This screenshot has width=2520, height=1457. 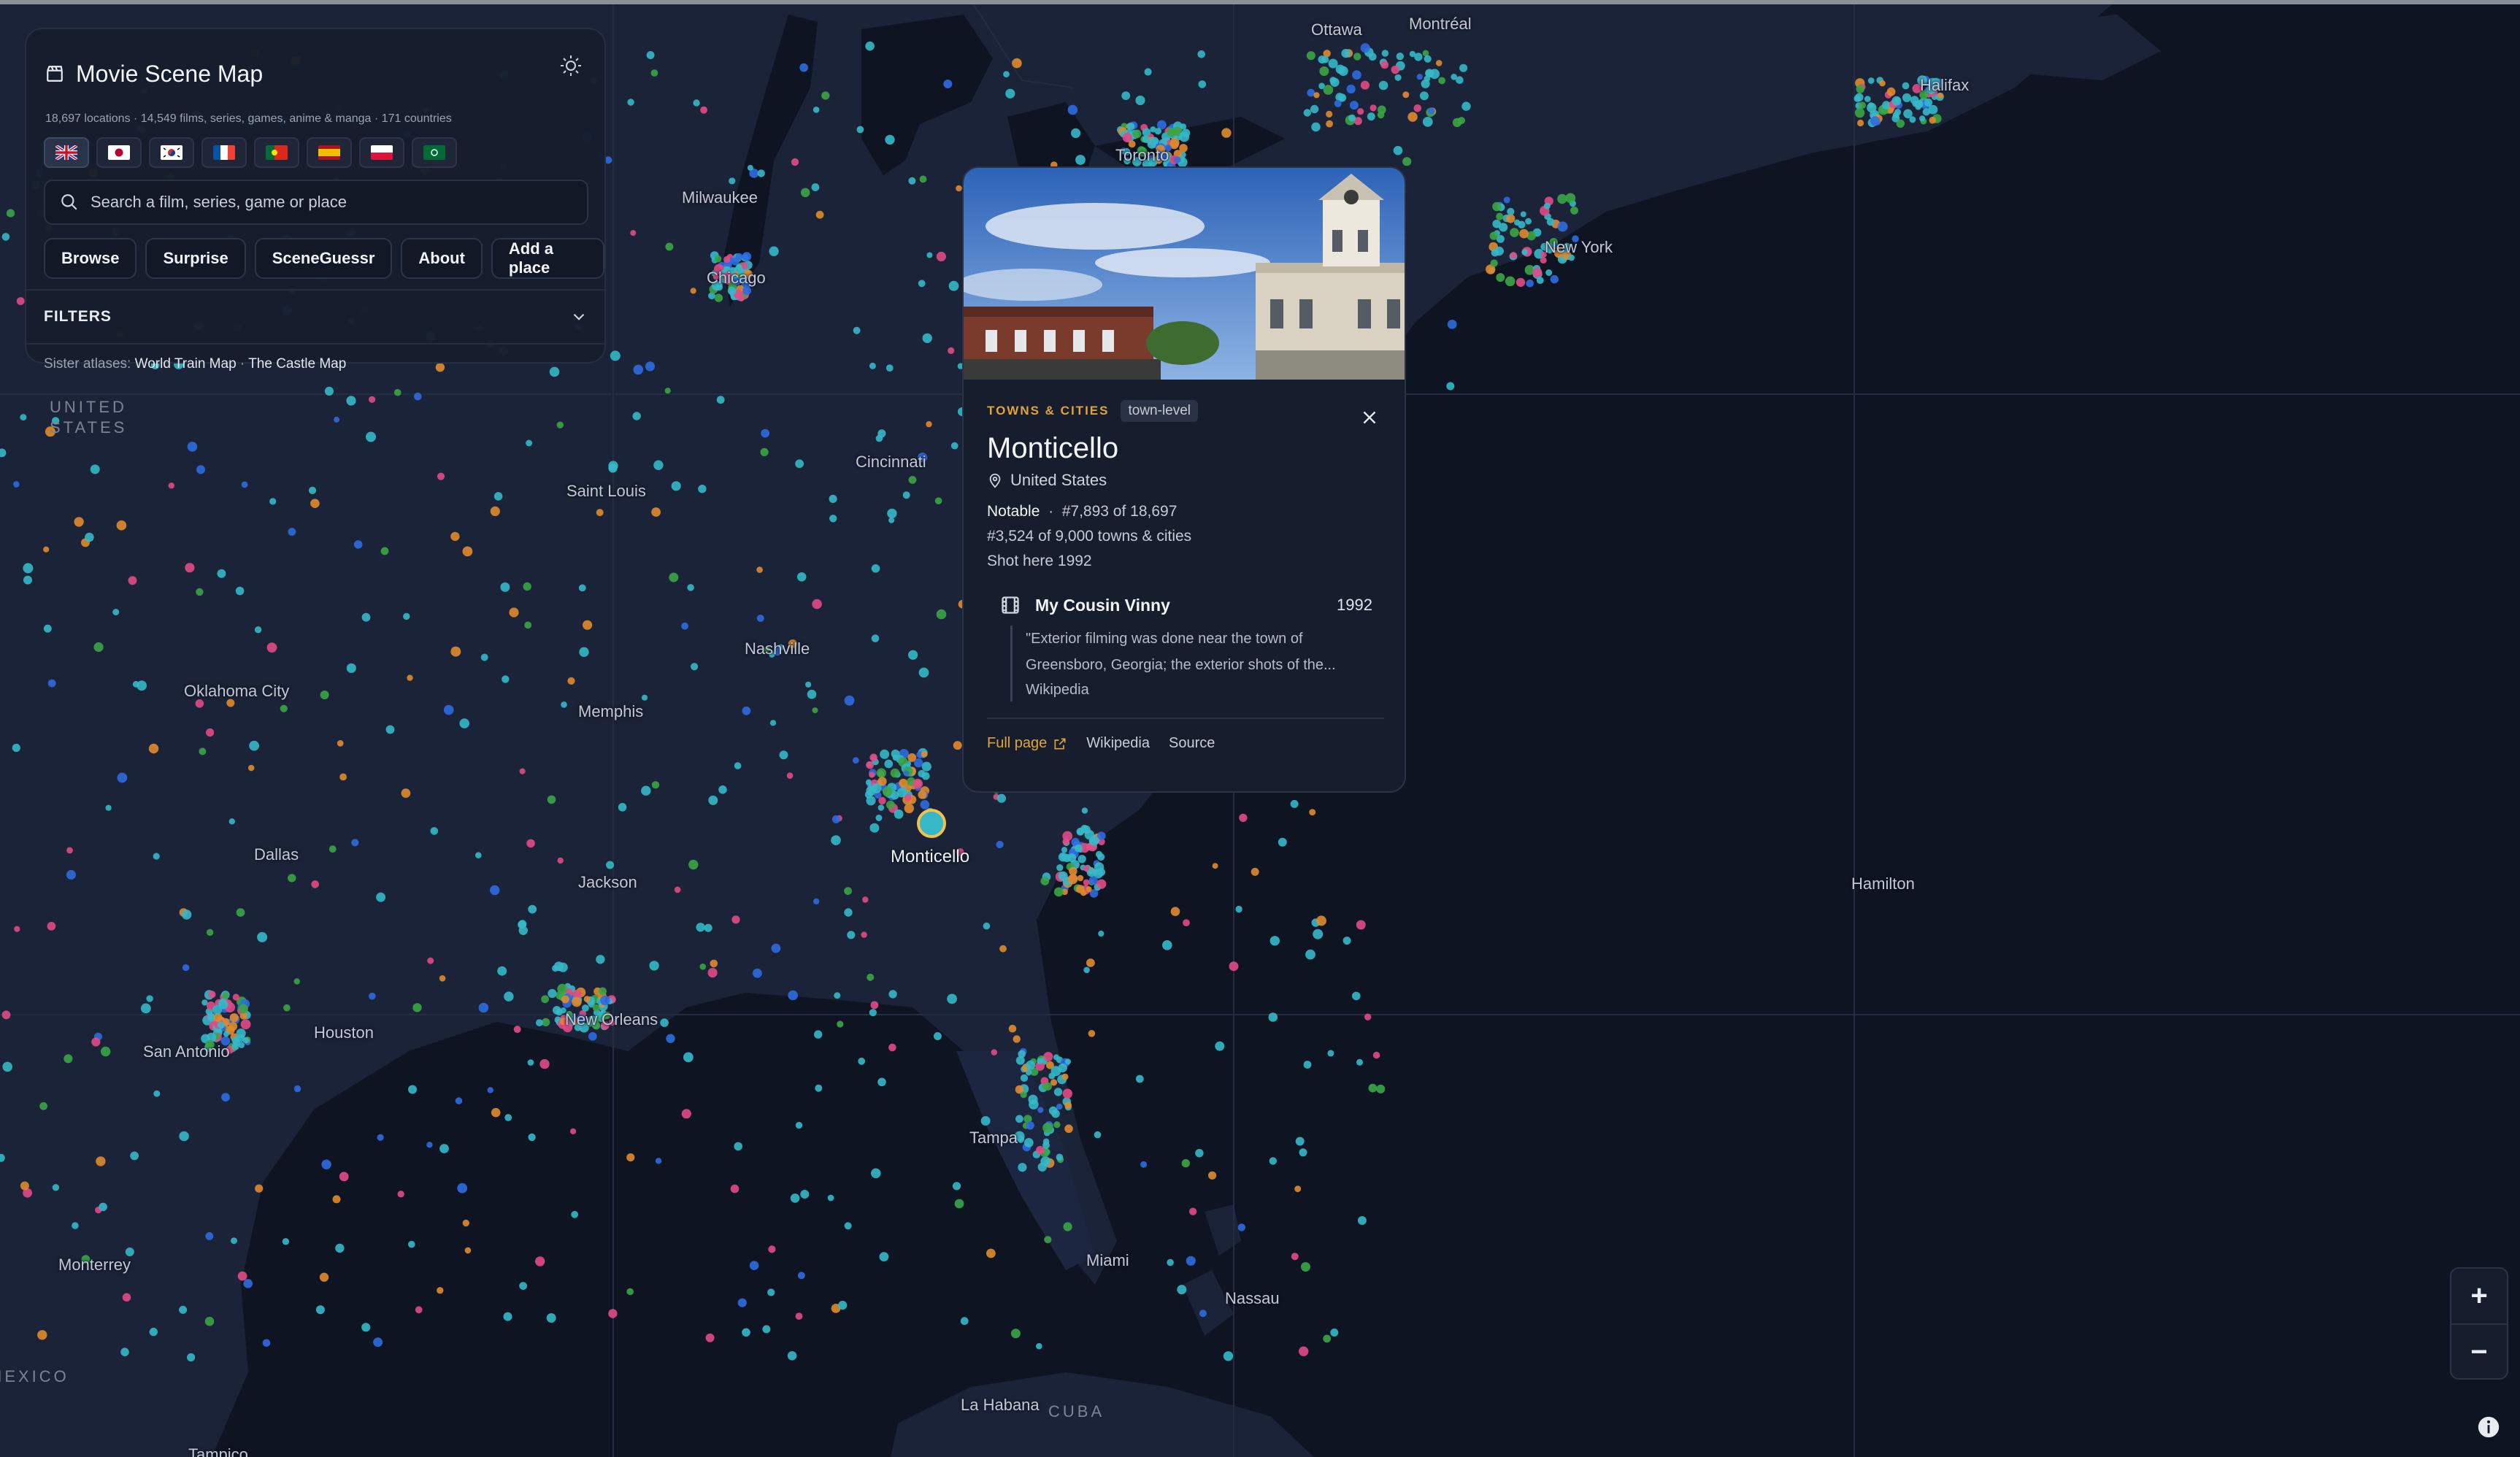 What do you see at coordinates (932, 823) in the screenshot?
I see `selected-location-marker` at bounding box center [932, 823].